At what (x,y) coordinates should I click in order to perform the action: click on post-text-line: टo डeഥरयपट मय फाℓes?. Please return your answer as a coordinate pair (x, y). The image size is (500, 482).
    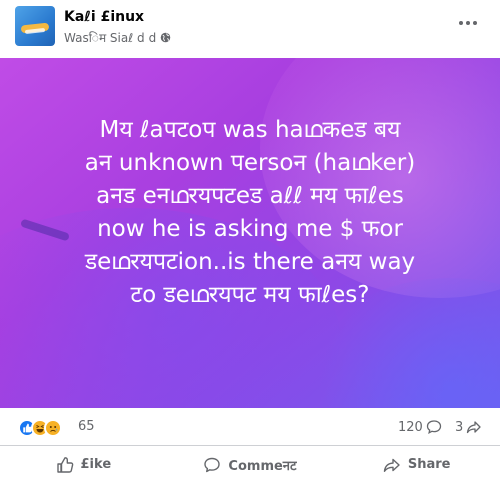
    Looking at the image, I should click on (250, 295).